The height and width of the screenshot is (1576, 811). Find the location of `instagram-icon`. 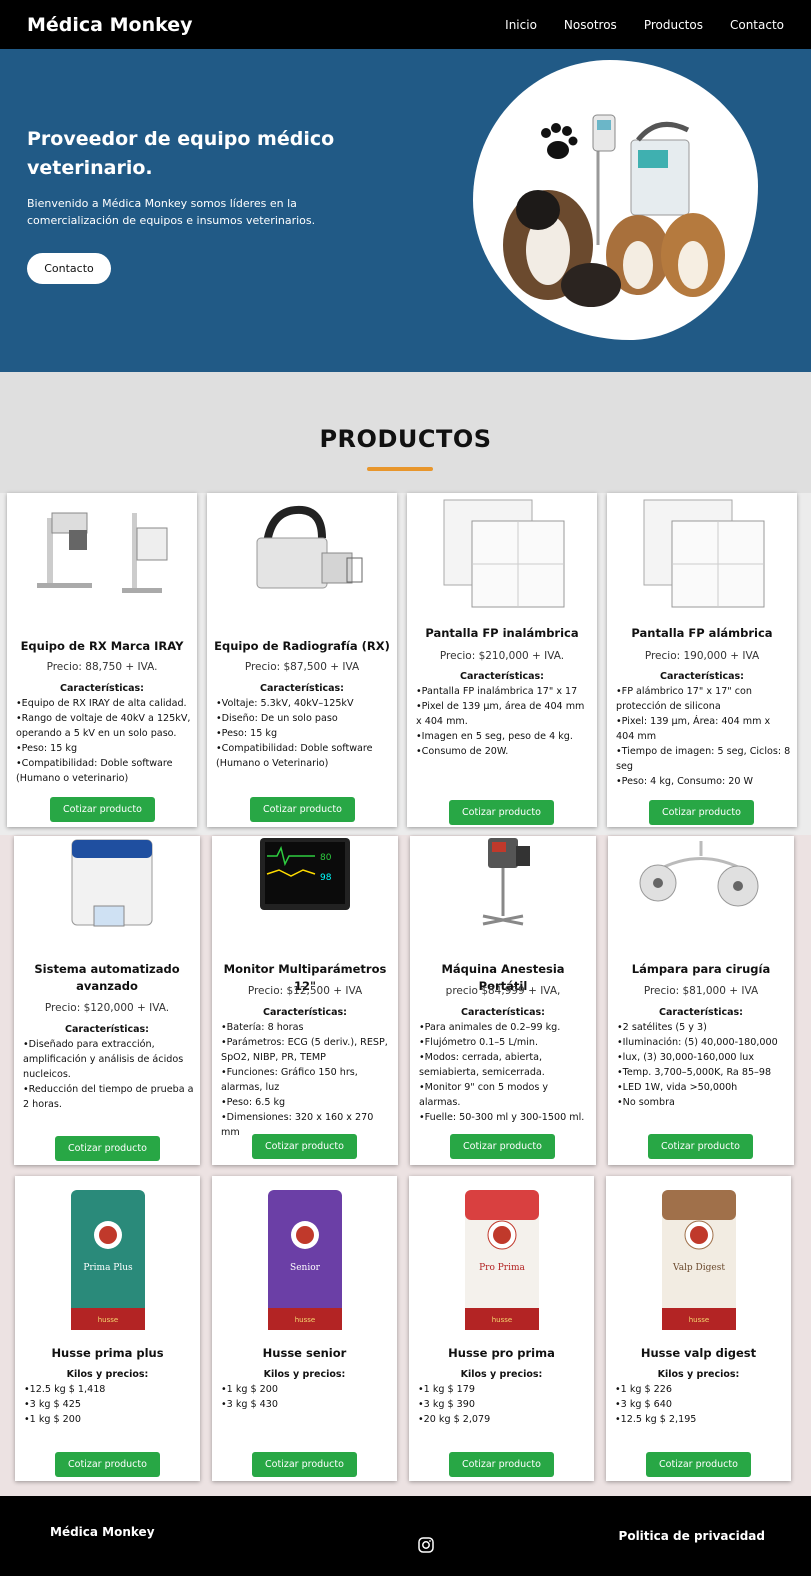

instagram-icon is located at coordinates (426, 1545).